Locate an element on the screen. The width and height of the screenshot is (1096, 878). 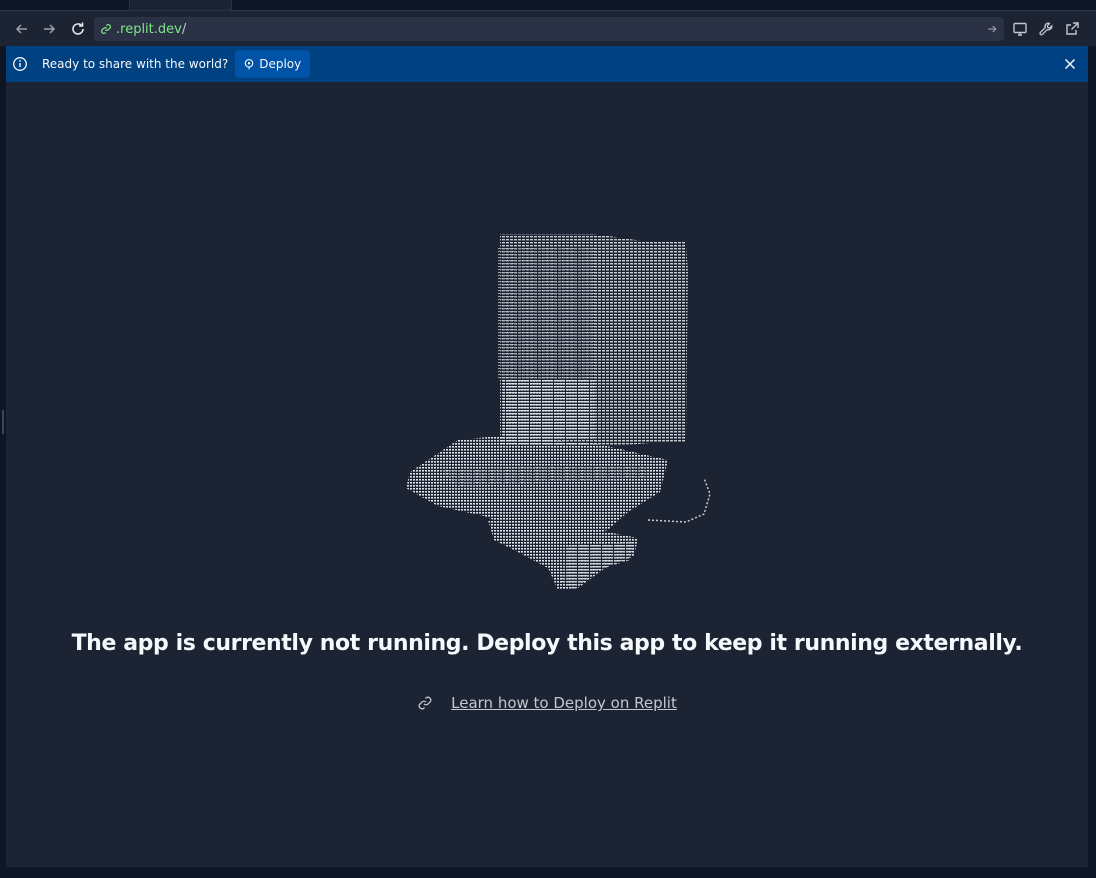
url-bar: .replit.dev/ is located at coordinates (549, 29).